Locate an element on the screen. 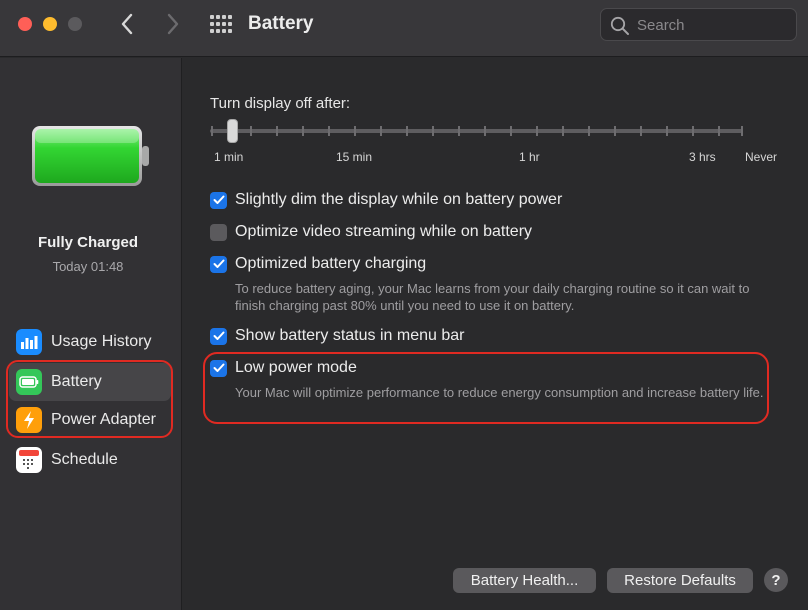 Image resolution: width=808 pixels, height=610 pixels. zoom-window-button is located at coordinates (75, 24).